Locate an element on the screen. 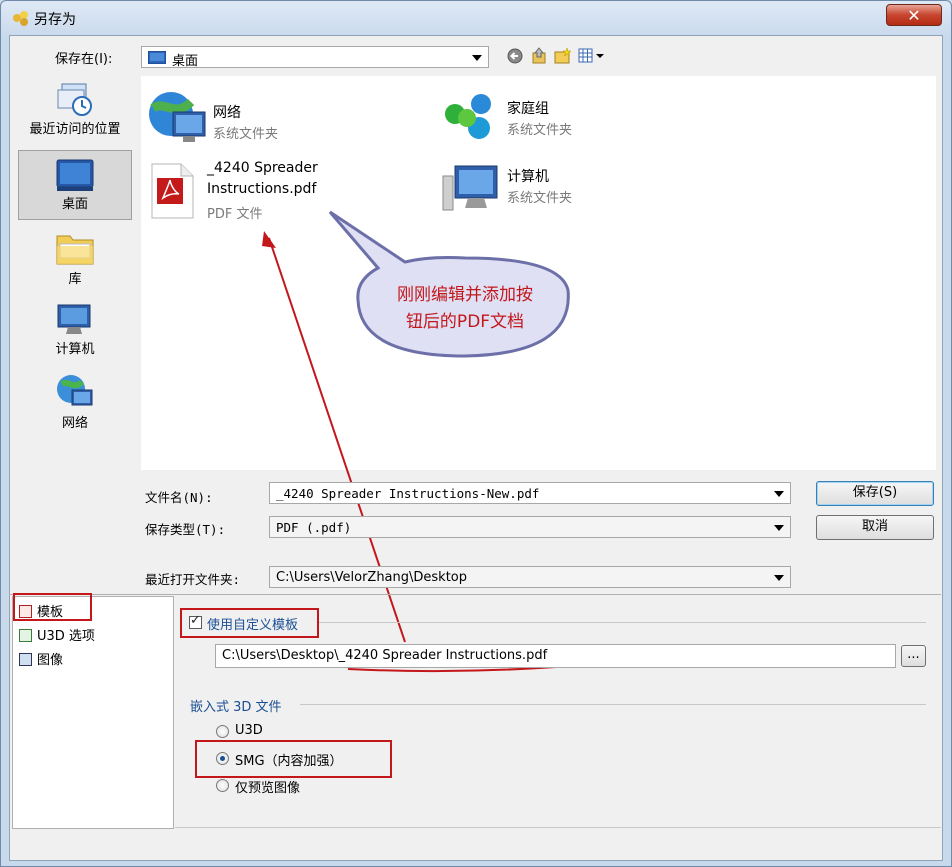 This screenshot has width=952, height=867. callout-line1: 刚刚编辑并添加按 is located at coordinates (465, 295).